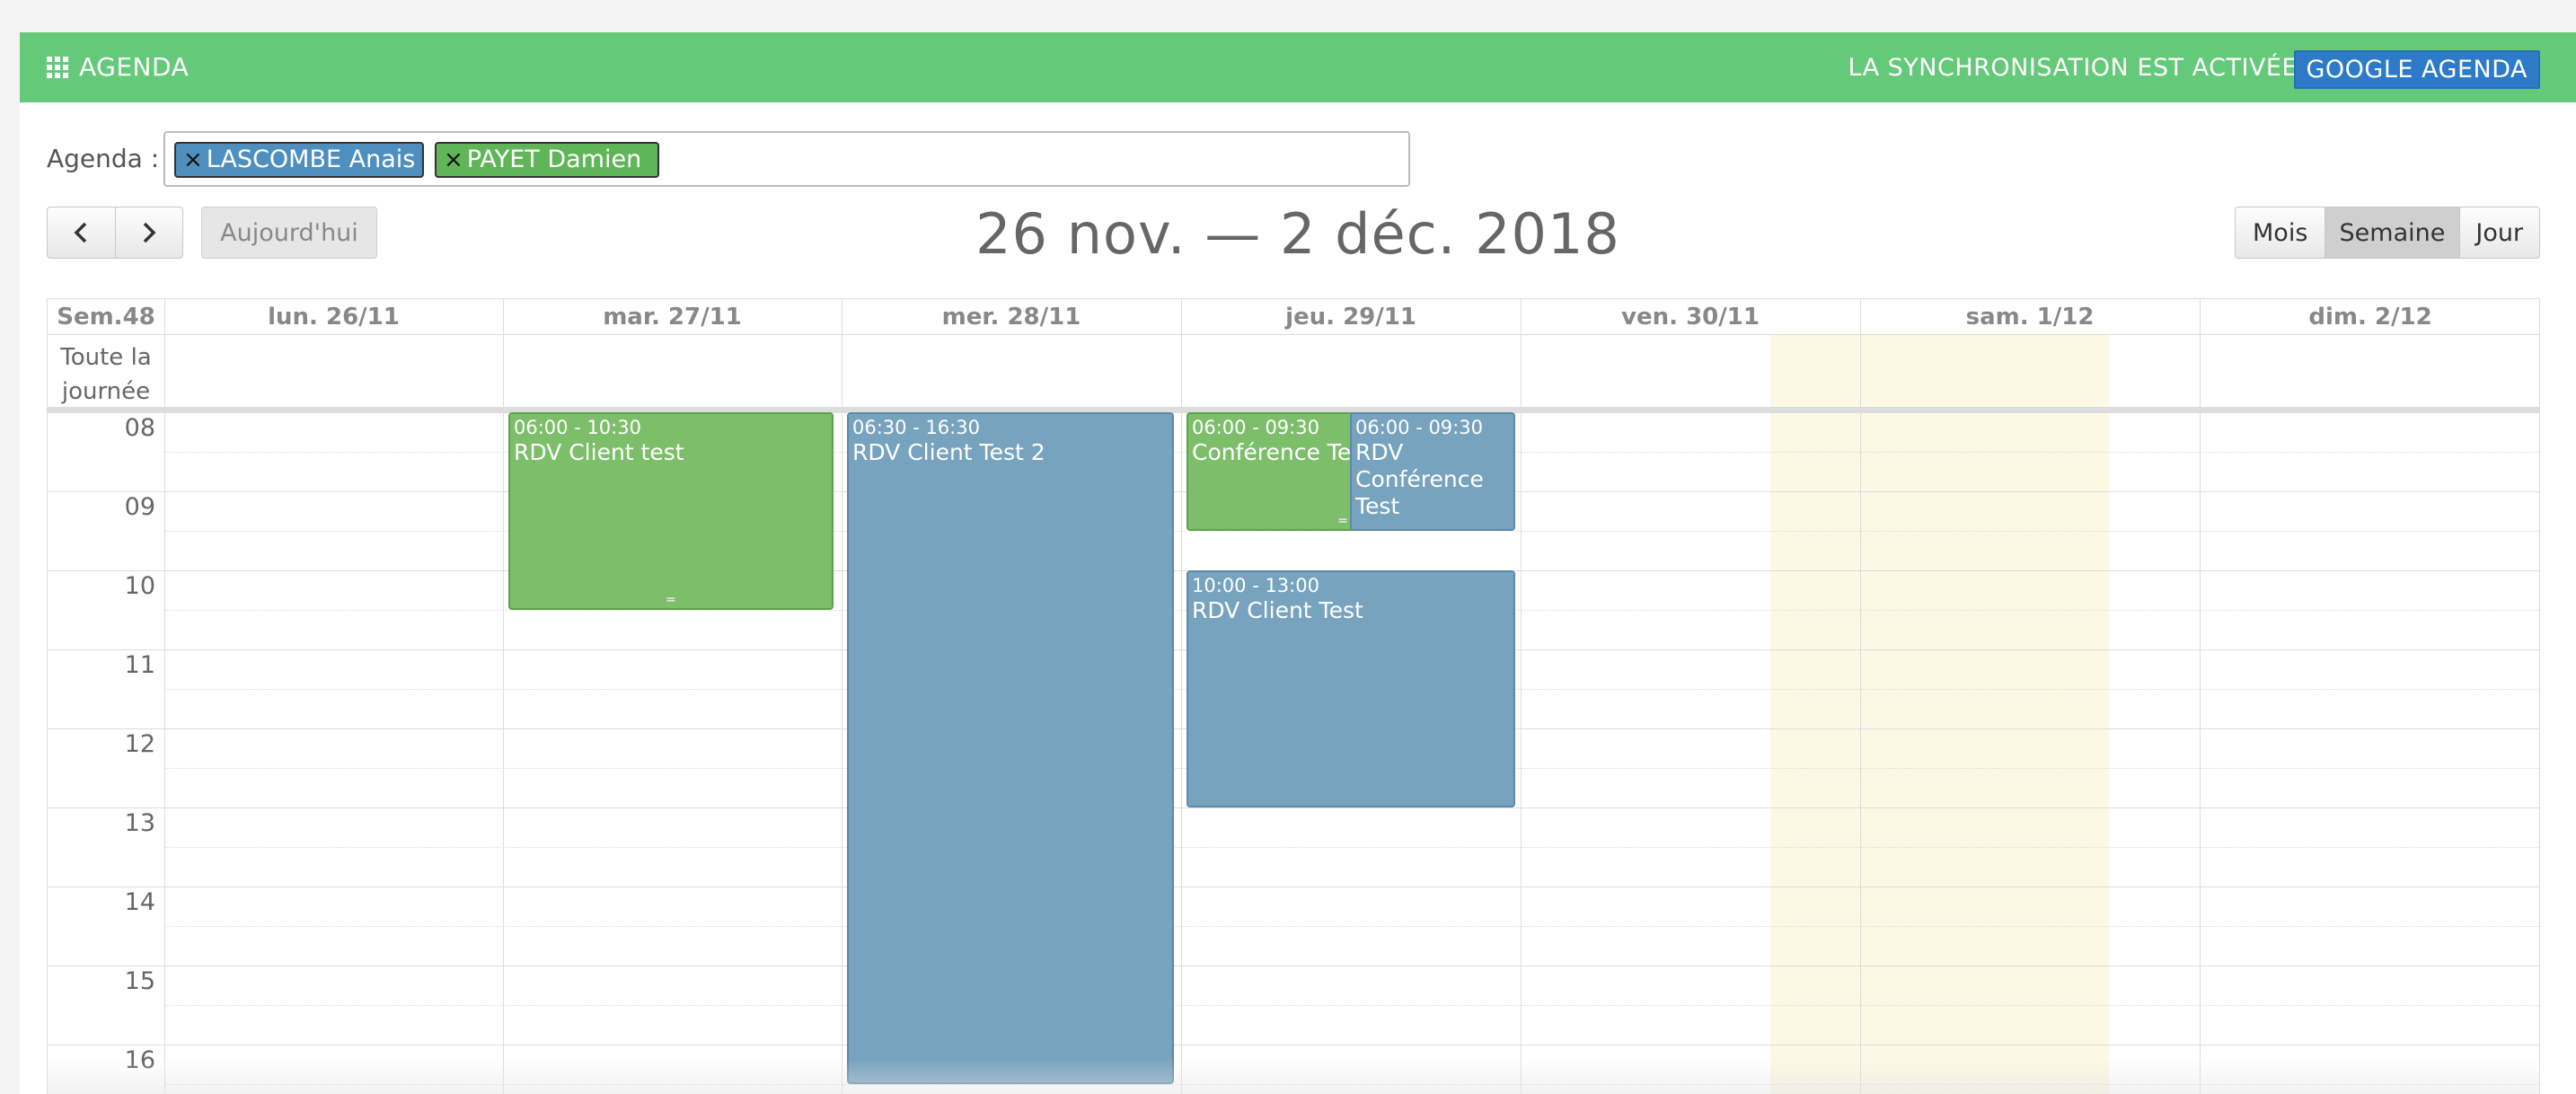 Image resolution: width=2576 pixels, height=1094 pixels. I want to click on view-day-button: Jour, so click(2498, 232).